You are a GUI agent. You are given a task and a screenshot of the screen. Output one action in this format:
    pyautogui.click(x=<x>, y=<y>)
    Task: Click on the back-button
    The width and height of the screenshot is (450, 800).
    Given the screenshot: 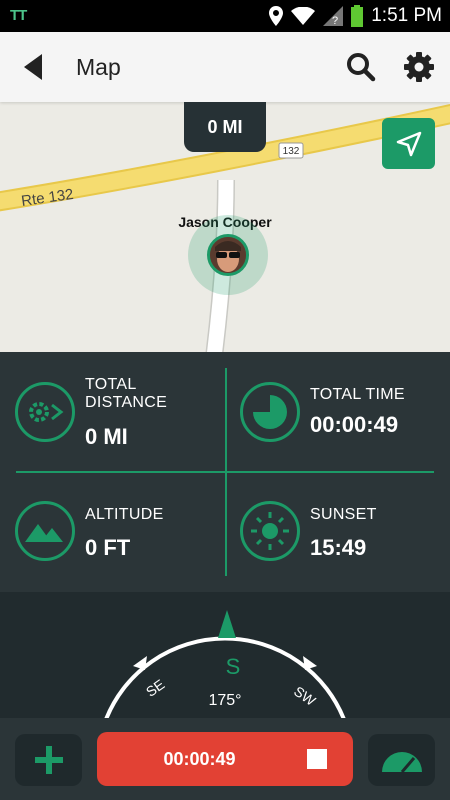 What is the action you would take?
    pyautogui.click(x=35, y=67)
    